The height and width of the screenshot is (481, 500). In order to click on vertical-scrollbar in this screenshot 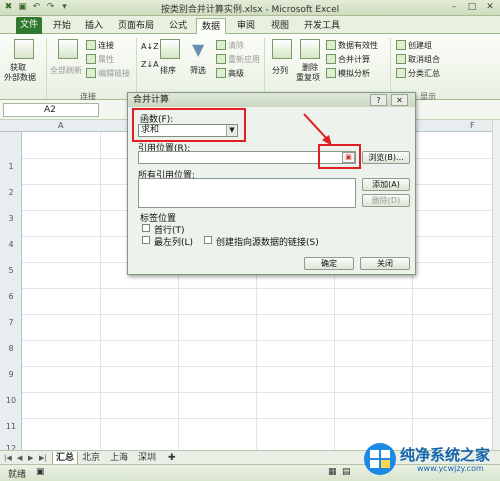, I will do `click(496, 285)`.